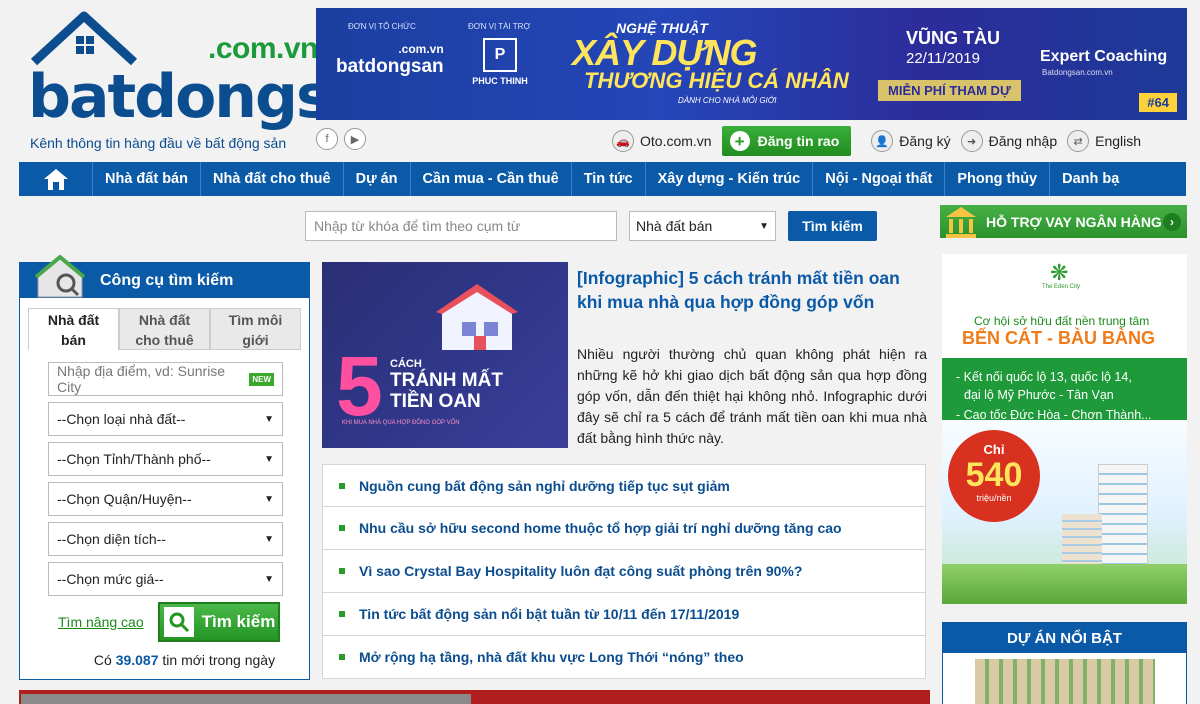 Image resolution: width=1200 pixels, height=704 pixels. What do you see at coordinates (786, 141) in the screenshot?
I see `post-listing-button: + Đăng tin rao` at bounding box center [786, 141].